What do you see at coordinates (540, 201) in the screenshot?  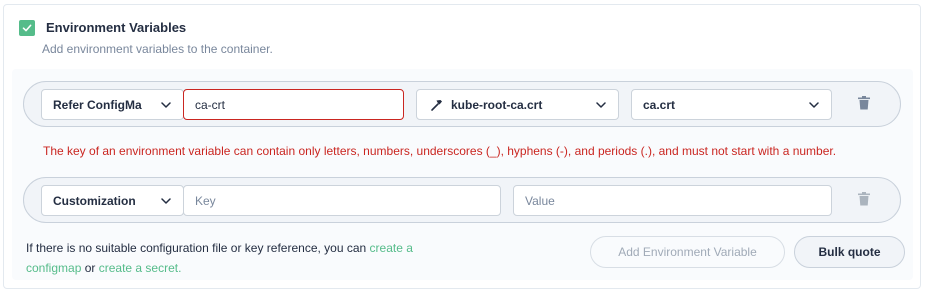 I see `value-input-placeholder: Value` at bounding box center [540, 201].